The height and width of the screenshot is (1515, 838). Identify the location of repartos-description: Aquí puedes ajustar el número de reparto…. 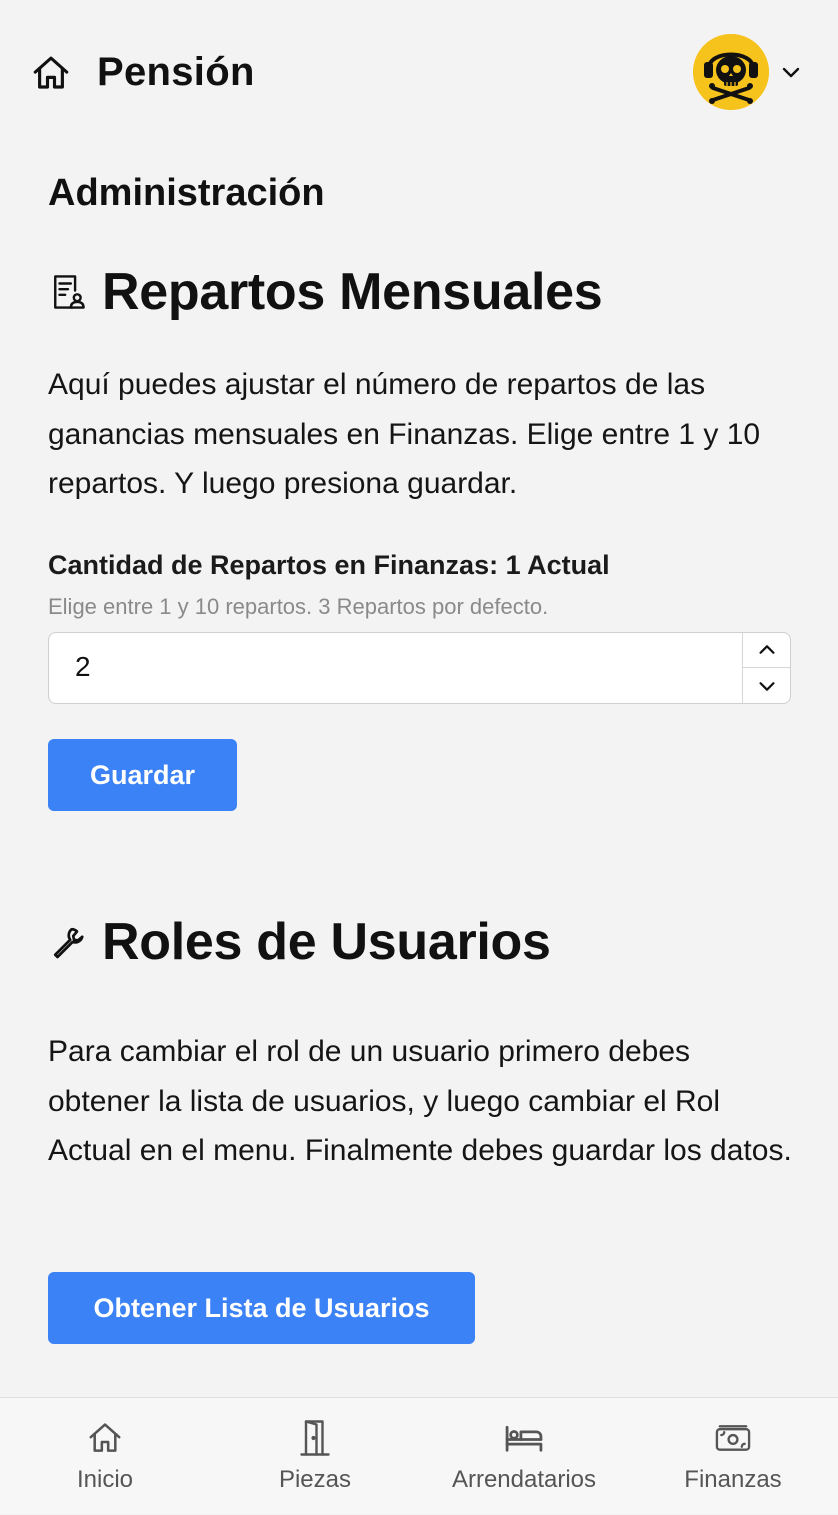
(404, 434).